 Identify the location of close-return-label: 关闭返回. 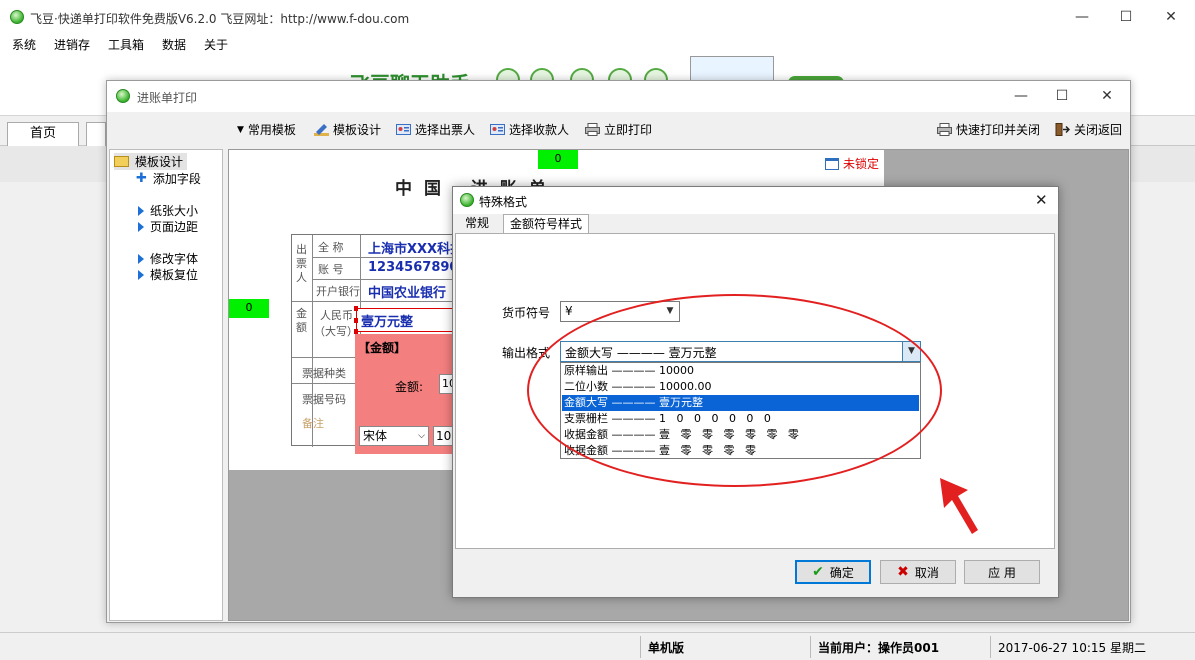
(1098, 130).